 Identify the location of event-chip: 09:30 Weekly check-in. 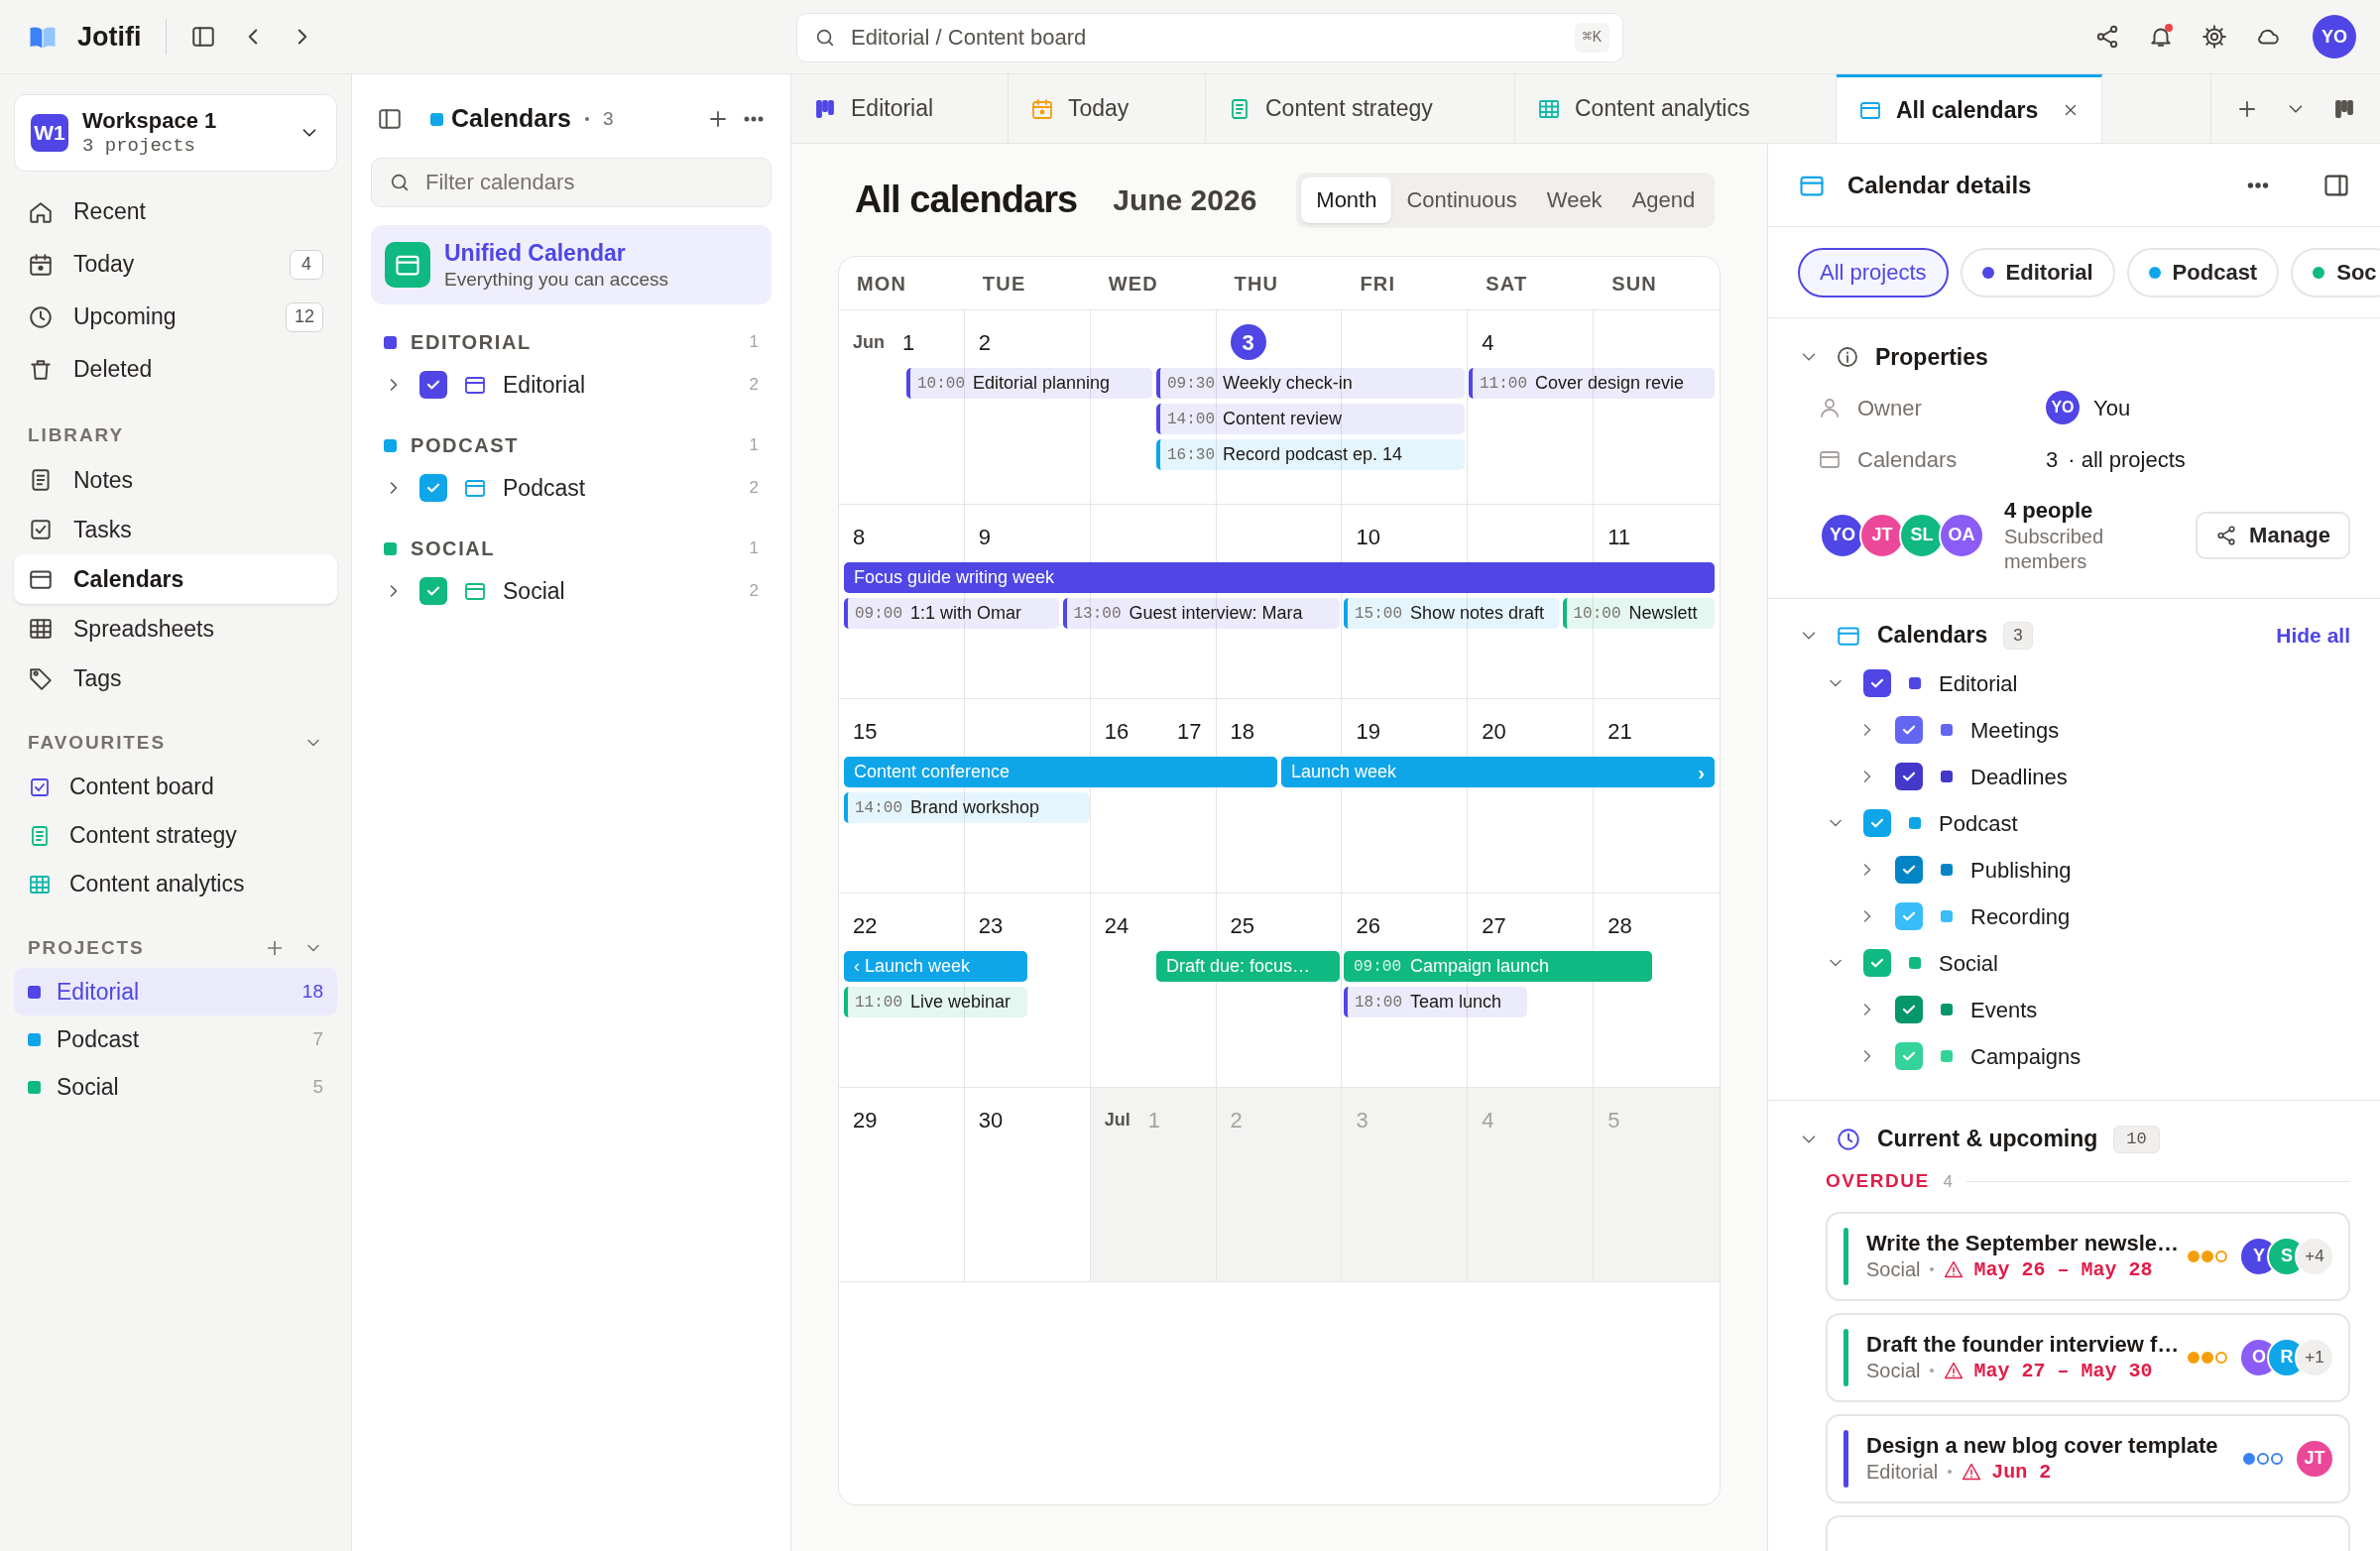
(1310, 383).